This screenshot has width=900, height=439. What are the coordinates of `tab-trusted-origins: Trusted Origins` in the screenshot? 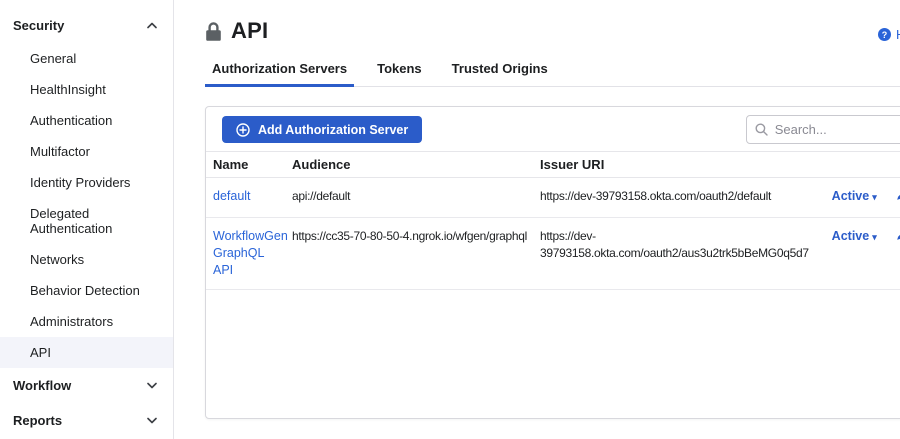 It's located at (500, 73).